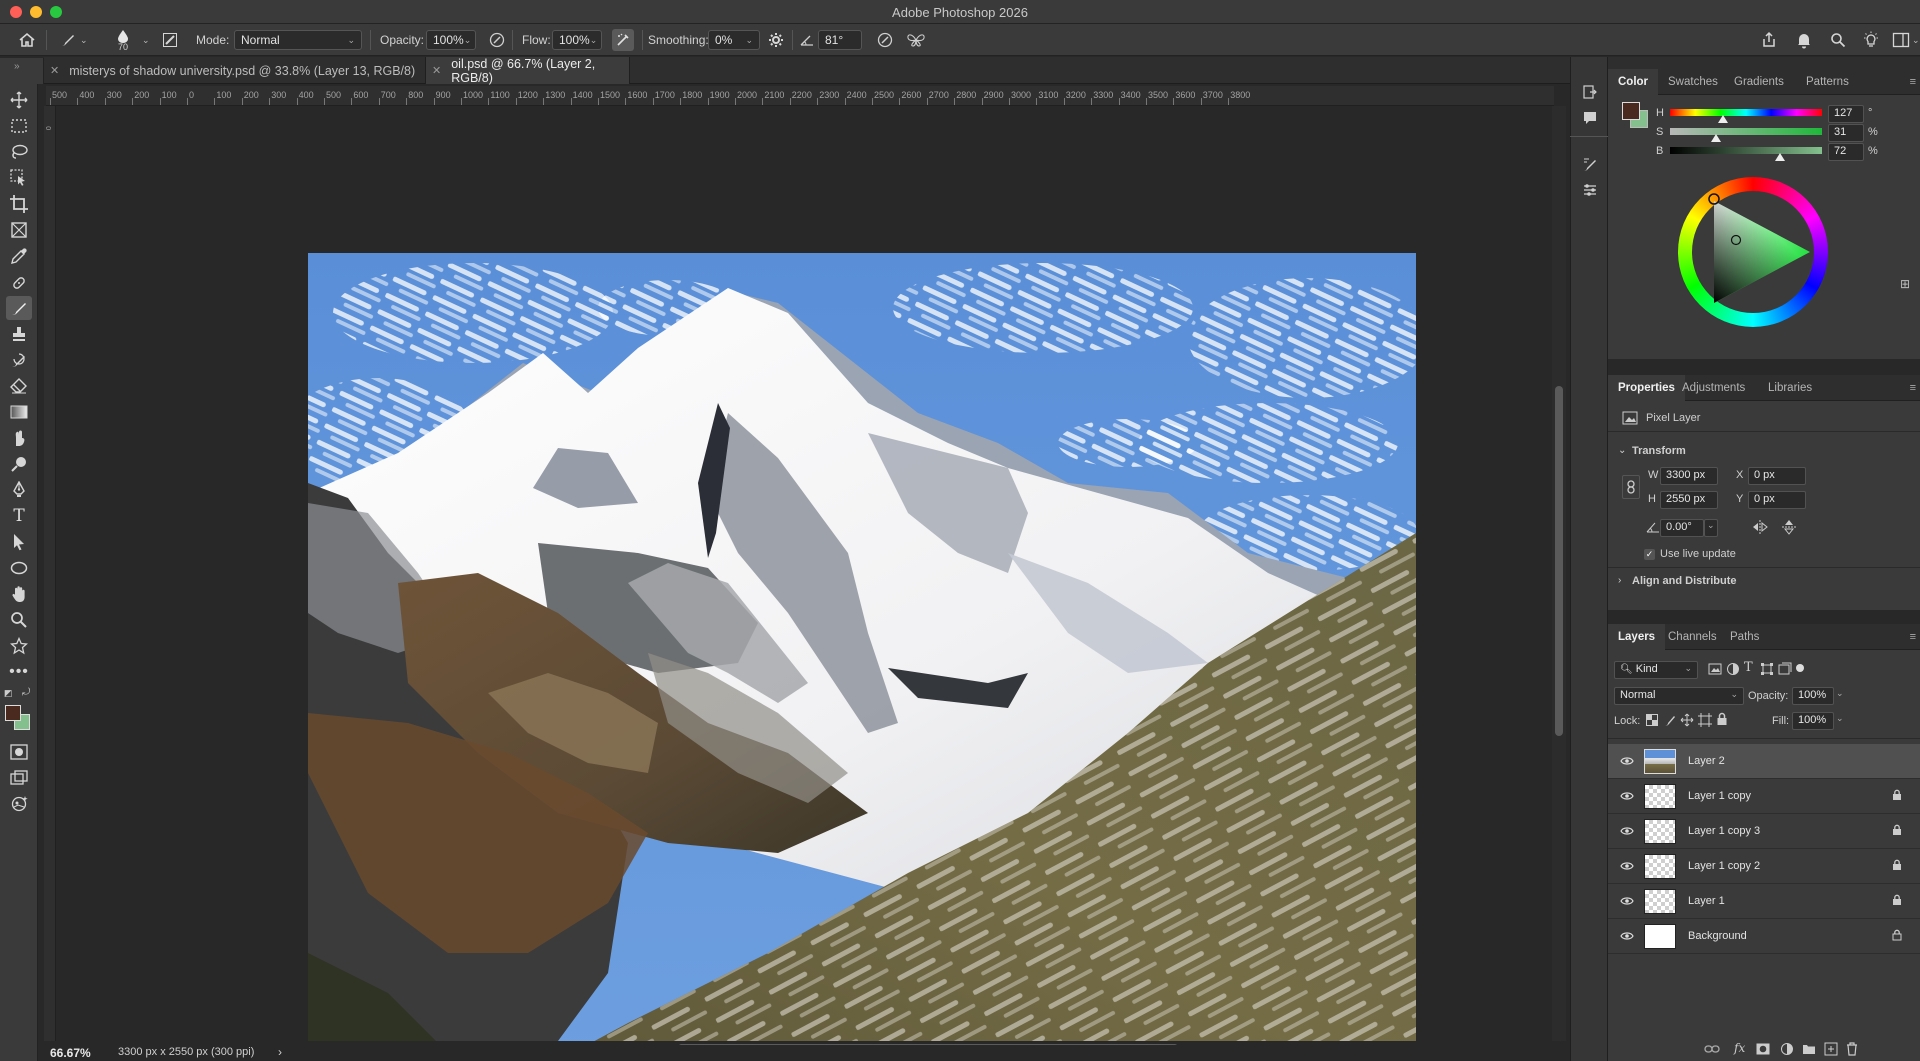 The width and height of the screenshot is (1920, 1061). Describe the element at coordinates (8, 693) in the screenshot. I see `default-colors-icon: ◩` at that location.